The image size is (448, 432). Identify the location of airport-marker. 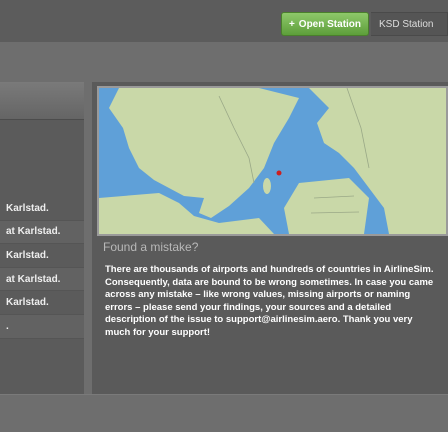
(279, 173).